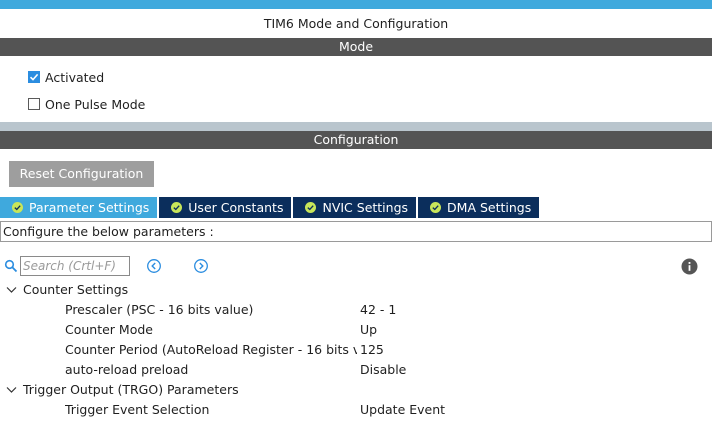 This screenshot has height=437, width=712. What do you see at coordinates (75, 77) in the screenshot?
I see `activated-label: Activated` at bounding box center [75, 77].